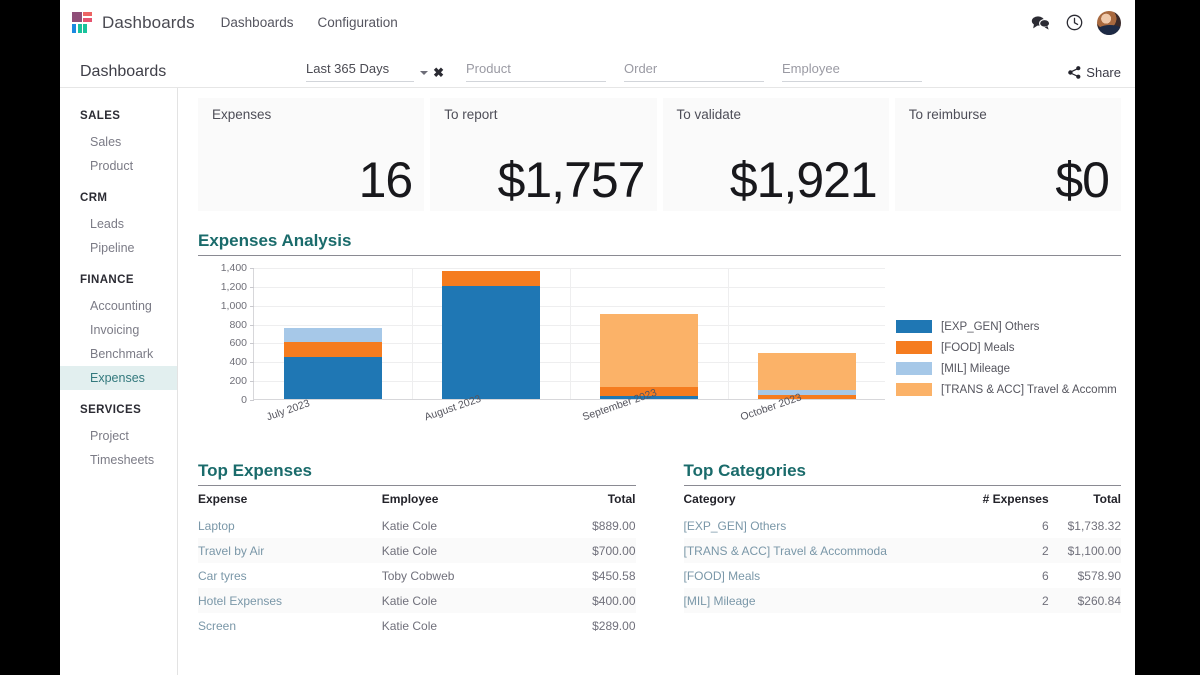 This screenshot has width=1200, height=675. I want to click on table-cell: [EXP_GEN] Others, so click(822, 525).